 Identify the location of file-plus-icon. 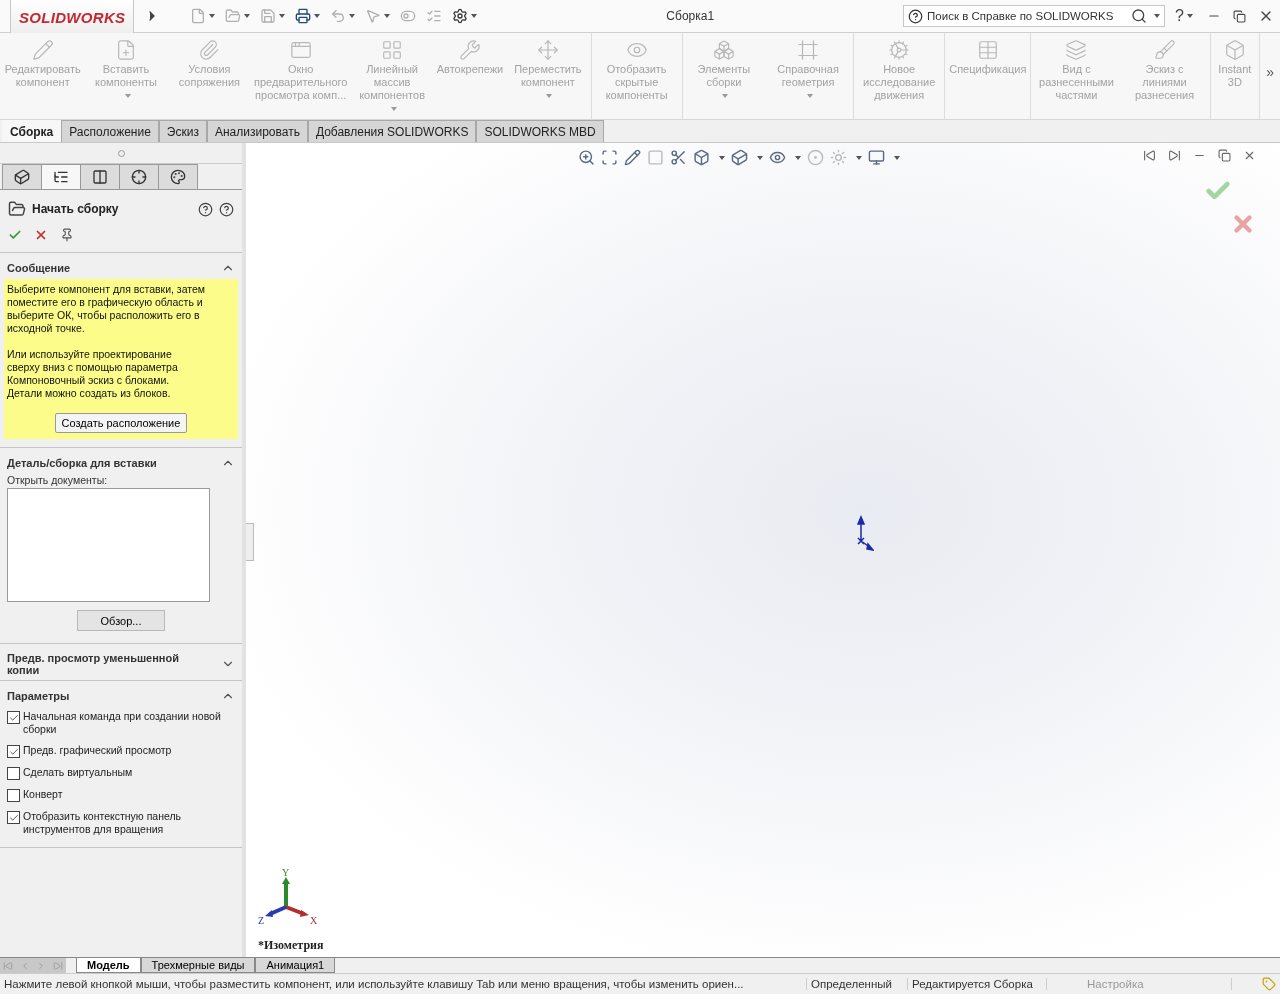
(126, 50).